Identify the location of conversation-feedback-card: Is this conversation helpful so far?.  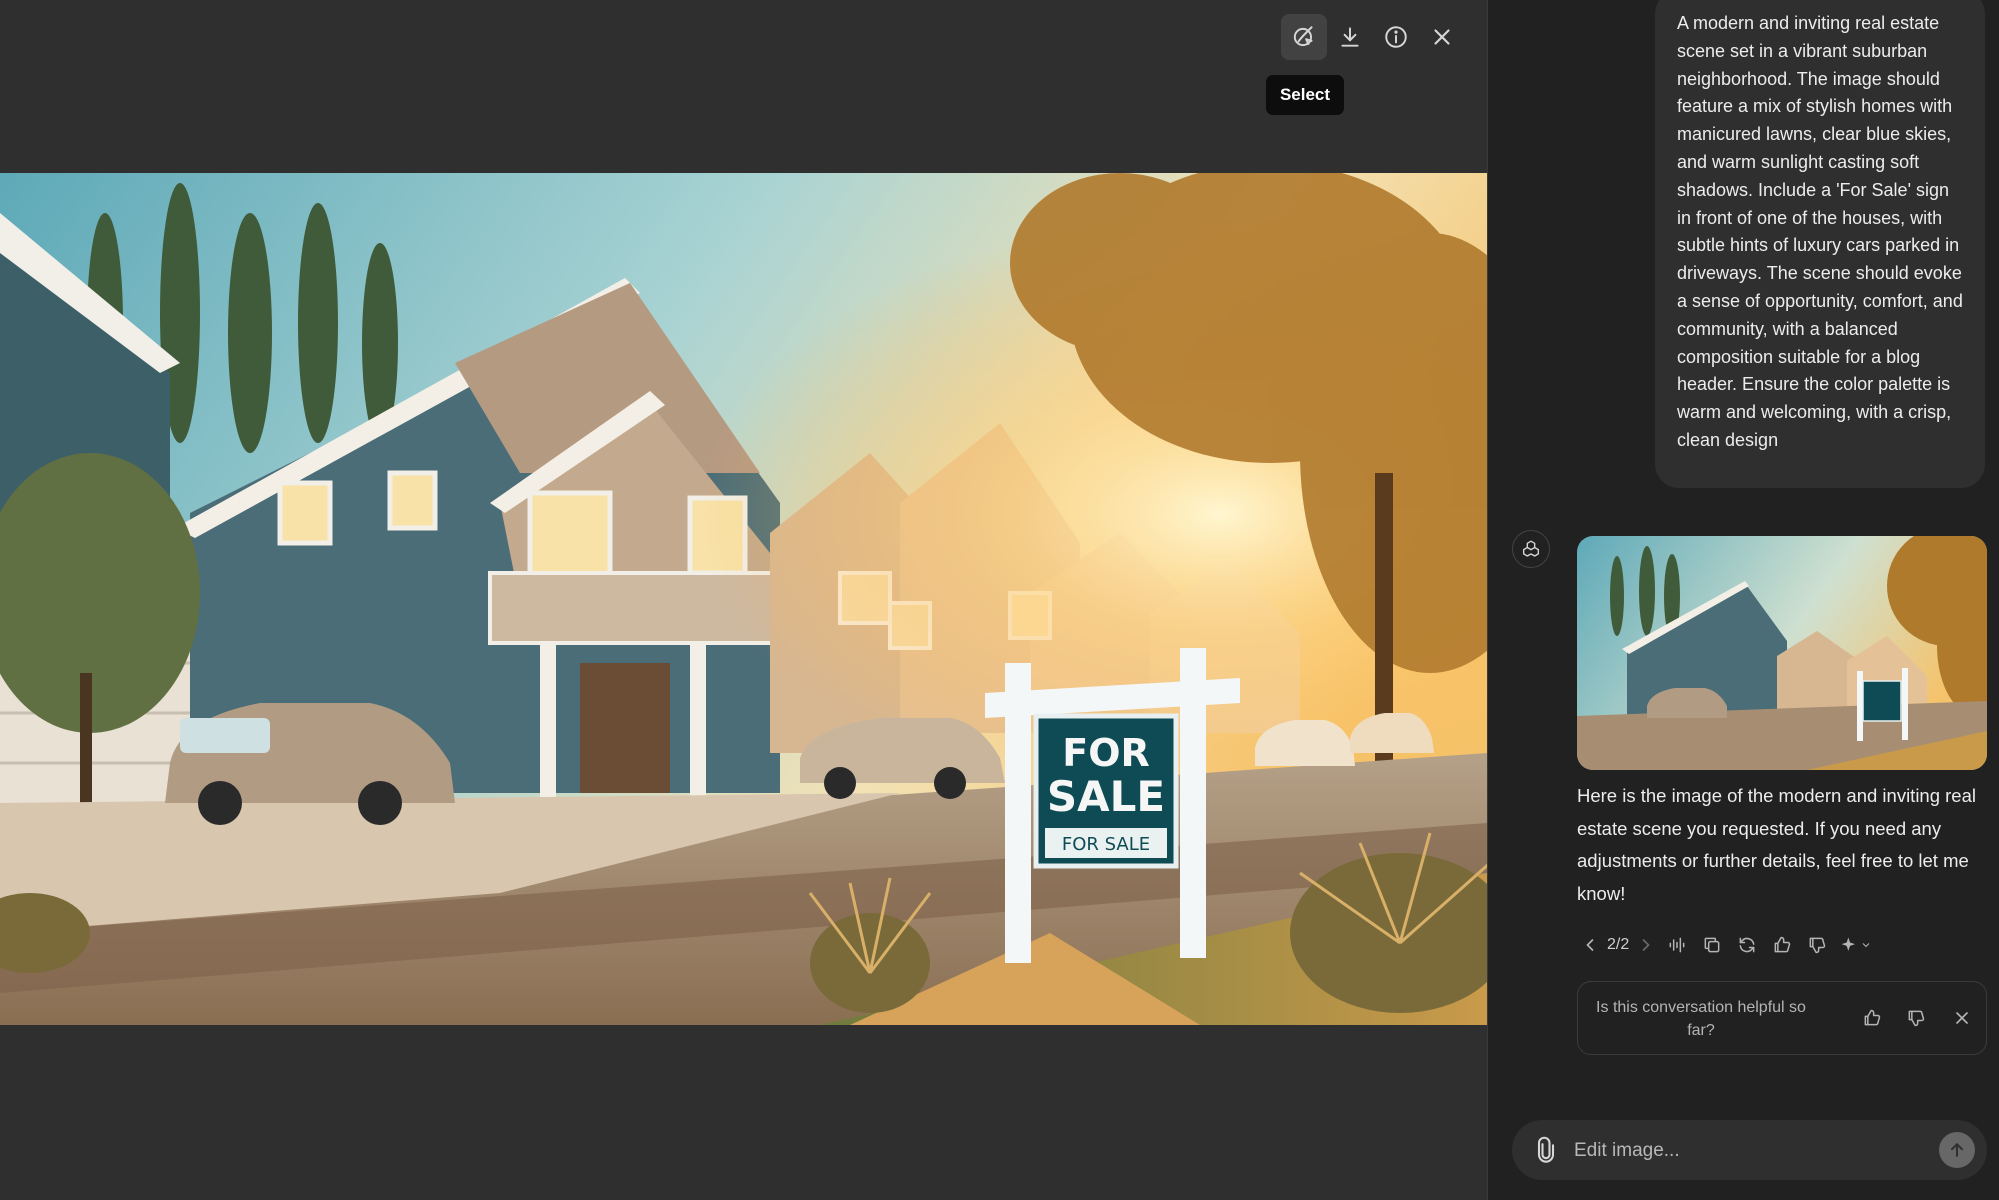
(1782, 1018).